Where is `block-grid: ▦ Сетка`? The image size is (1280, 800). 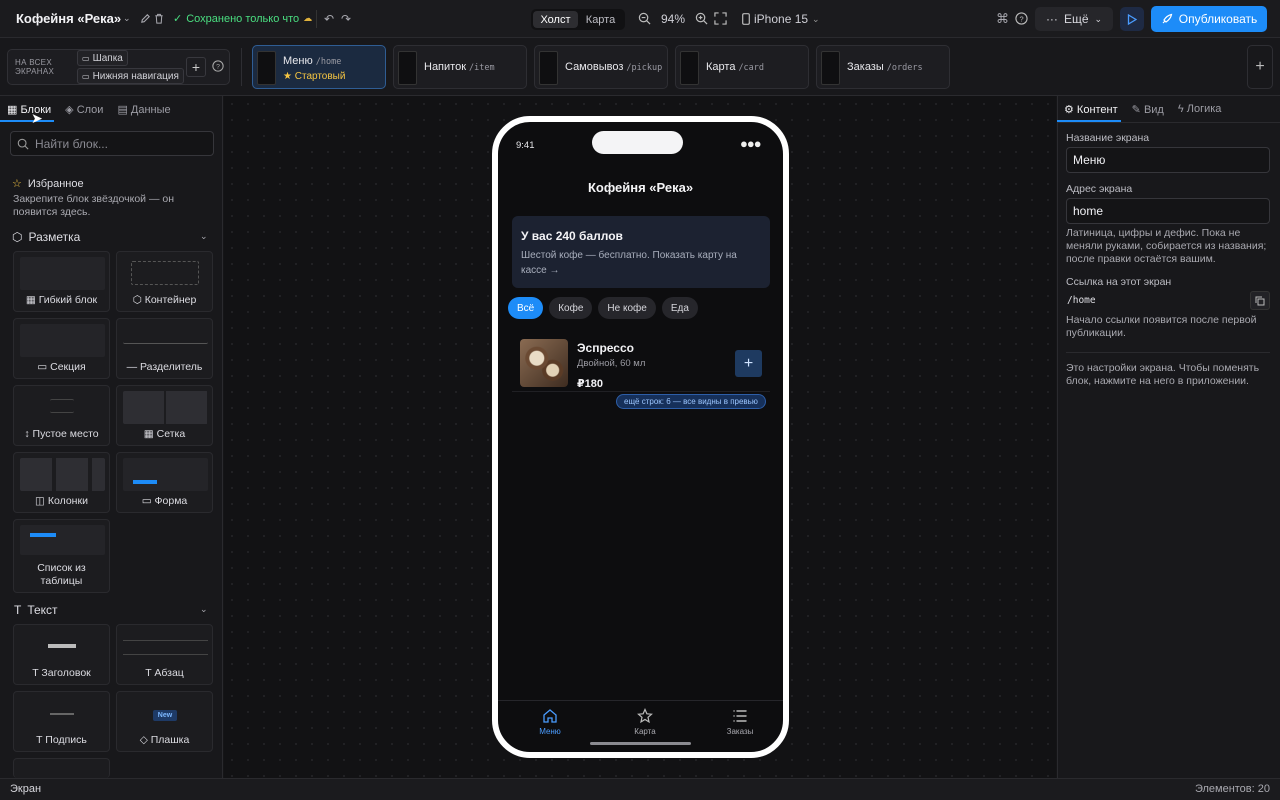
block-grid: ▦ Сетка is located at coordinates (164, 415).